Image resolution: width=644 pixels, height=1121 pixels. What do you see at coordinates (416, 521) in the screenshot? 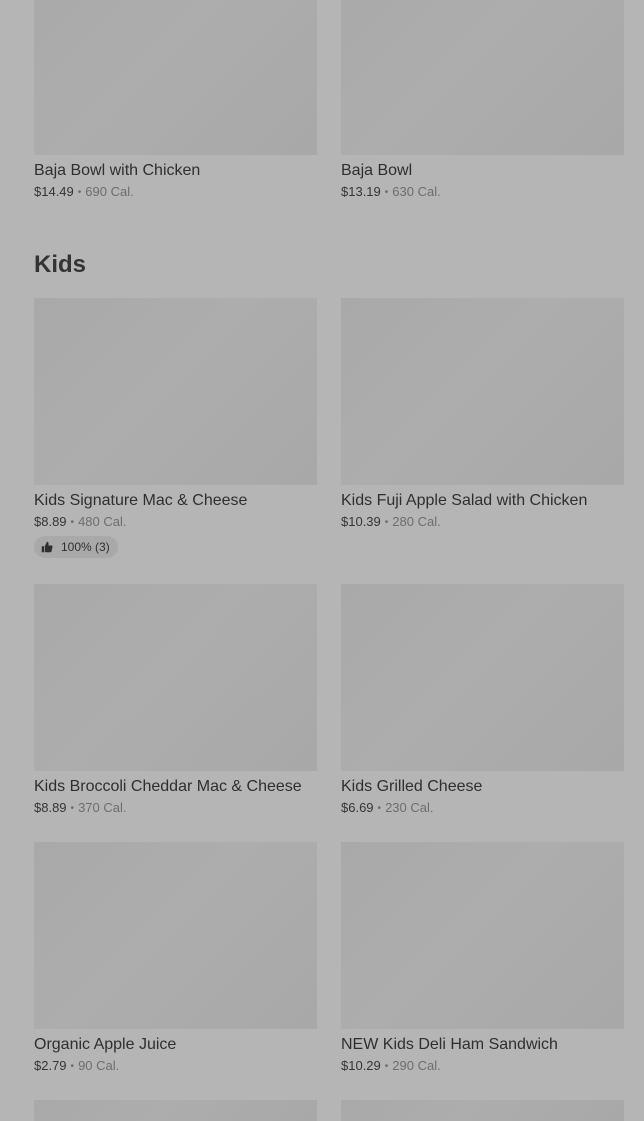
I see `item-calories: 280 Cal.` at bounding box center [416, 521].